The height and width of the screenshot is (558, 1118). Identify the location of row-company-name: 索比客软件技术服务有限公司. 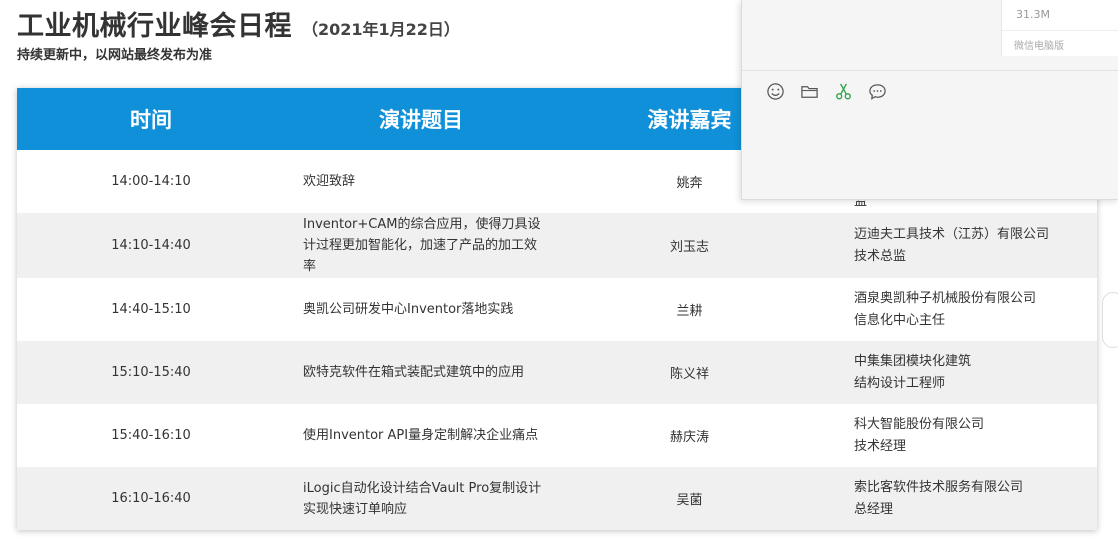
(939, 487).